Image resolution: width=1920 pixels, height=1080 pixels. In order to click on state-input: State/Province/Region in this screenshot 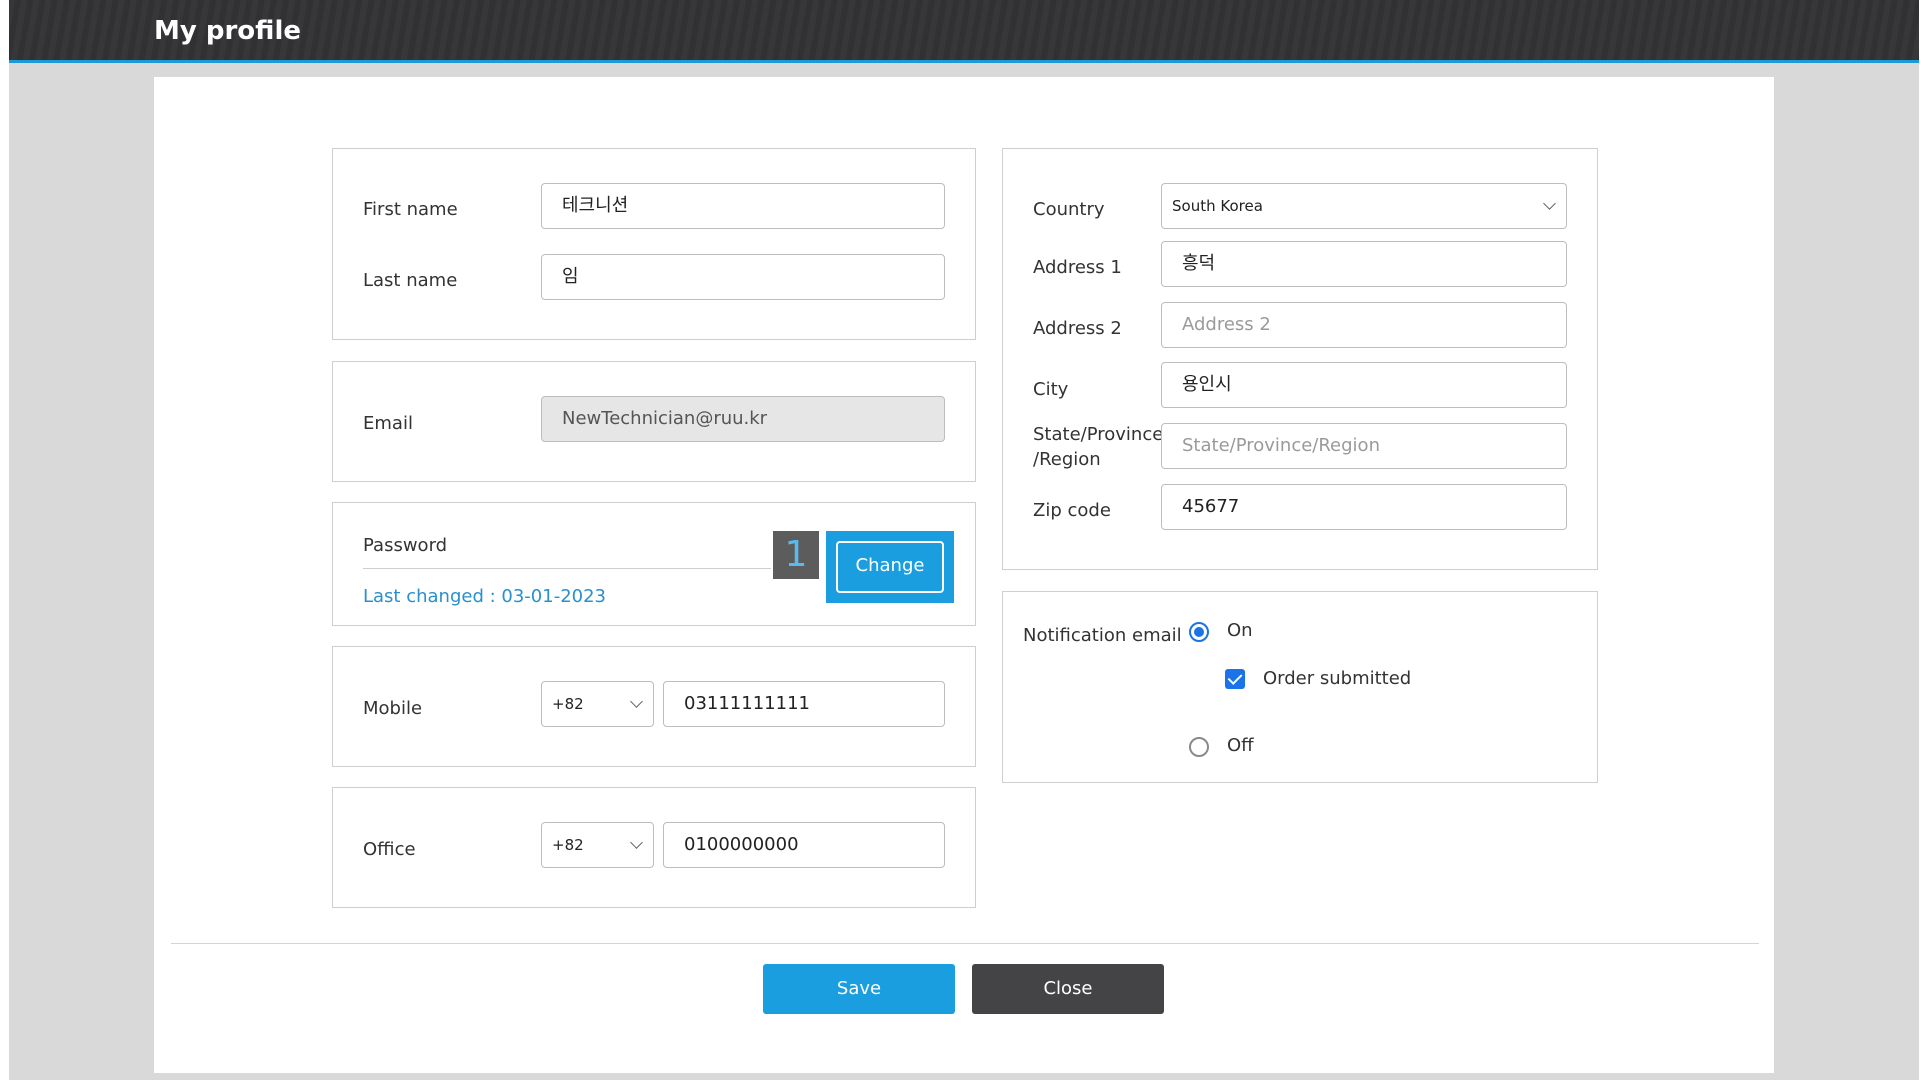, I will do `click(1364, 446)`.